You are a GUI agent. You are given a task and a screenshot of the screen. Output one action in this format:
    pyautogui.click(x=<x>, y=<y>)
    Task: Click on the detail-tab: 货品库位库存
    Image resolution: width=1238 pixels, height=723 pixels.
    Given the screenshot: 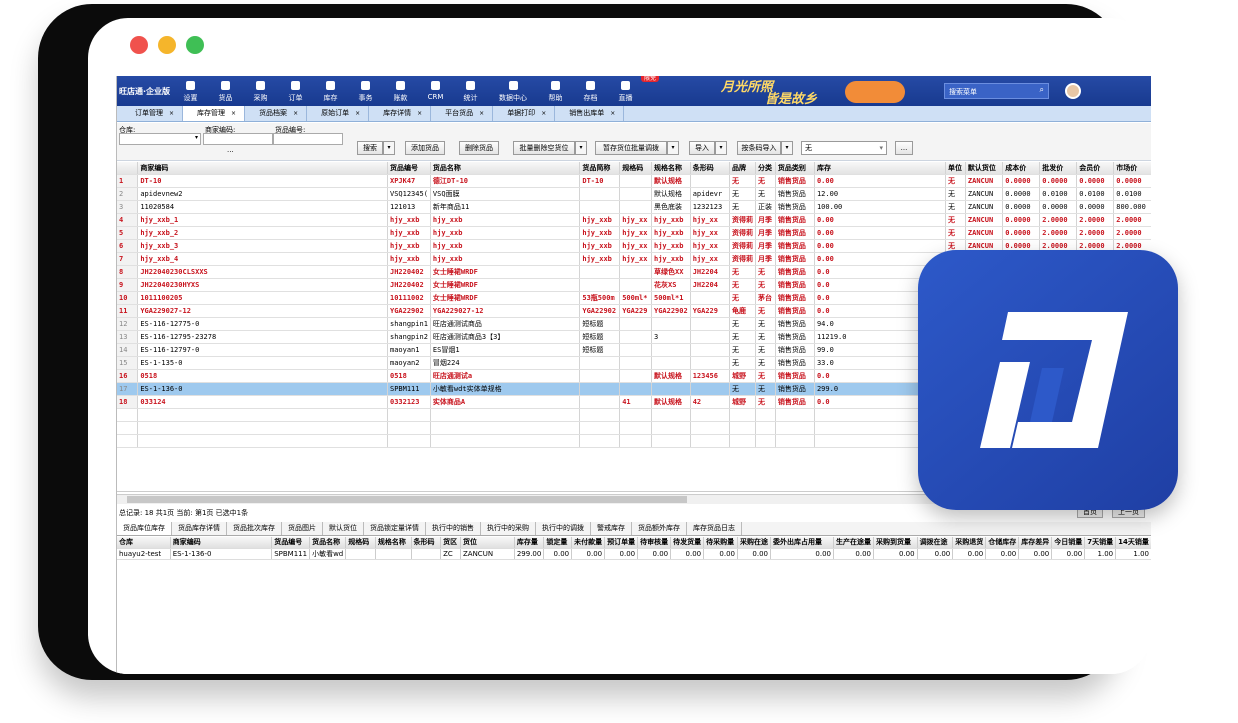 What is the action you would take?
    pyautogui.click(x=144, y=528)
    